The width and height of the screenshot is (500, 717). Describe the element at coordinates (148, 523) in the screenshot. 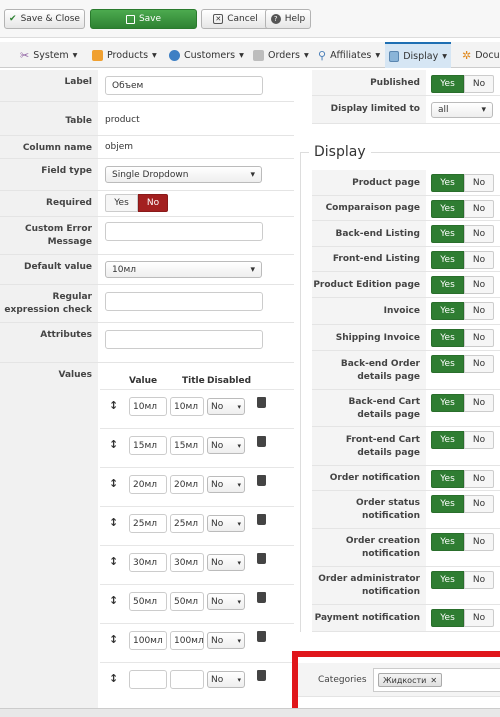

I see `value-input: 25мл` at that location.